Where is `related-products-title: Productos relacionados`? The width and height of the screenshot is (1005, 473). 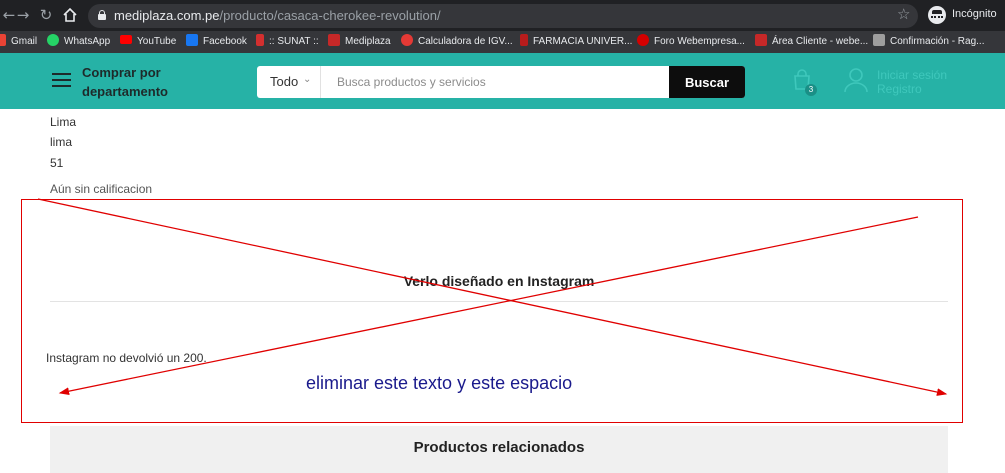
related-products-title: Productos relacionados is located at coordinates (499, 447).